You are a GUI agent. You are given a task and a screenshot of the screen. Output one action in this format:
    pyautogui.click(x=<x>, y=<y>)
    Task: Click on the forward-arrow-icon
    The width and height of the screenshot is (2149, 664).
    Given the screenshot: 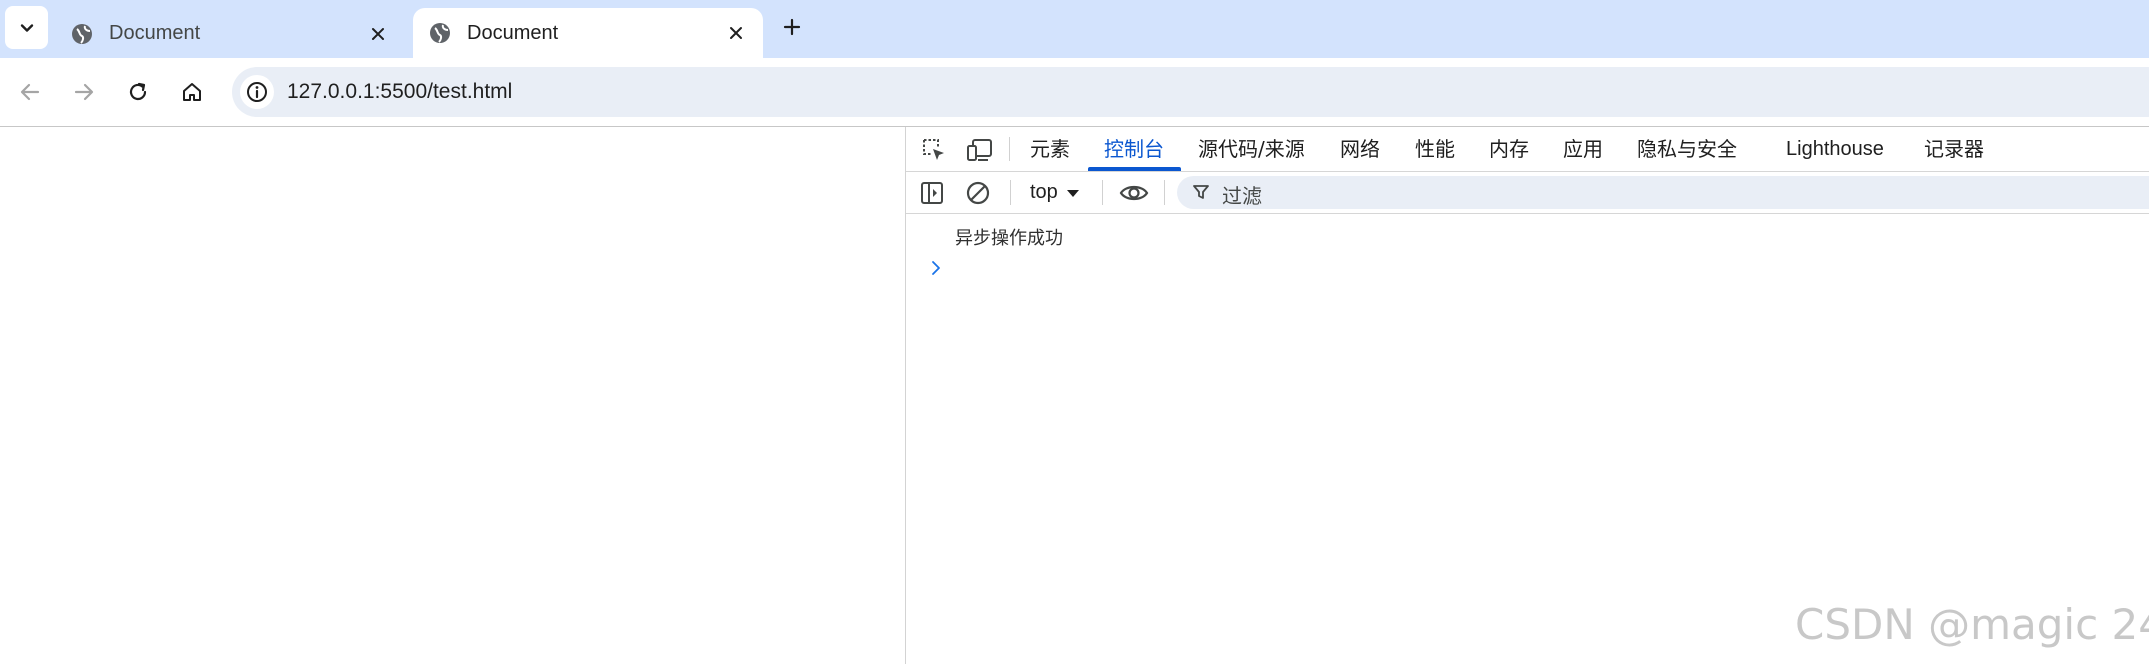 What is the action you would take?
    pyautogui.click(x=84, y=92)
    